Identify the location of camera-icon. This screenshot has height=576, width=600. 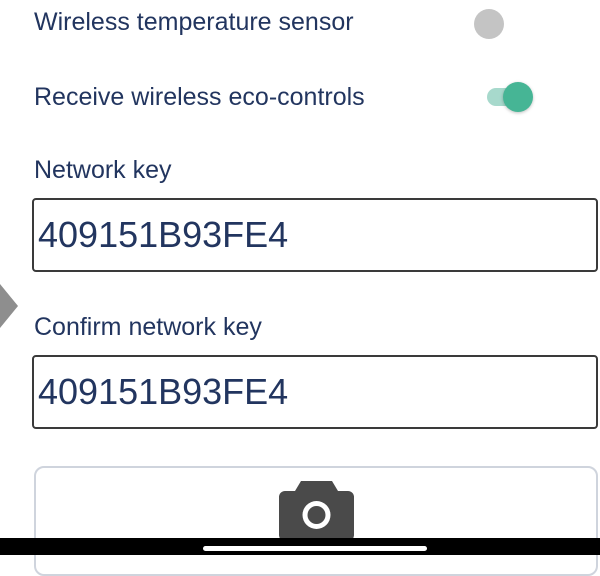
(316, 511).